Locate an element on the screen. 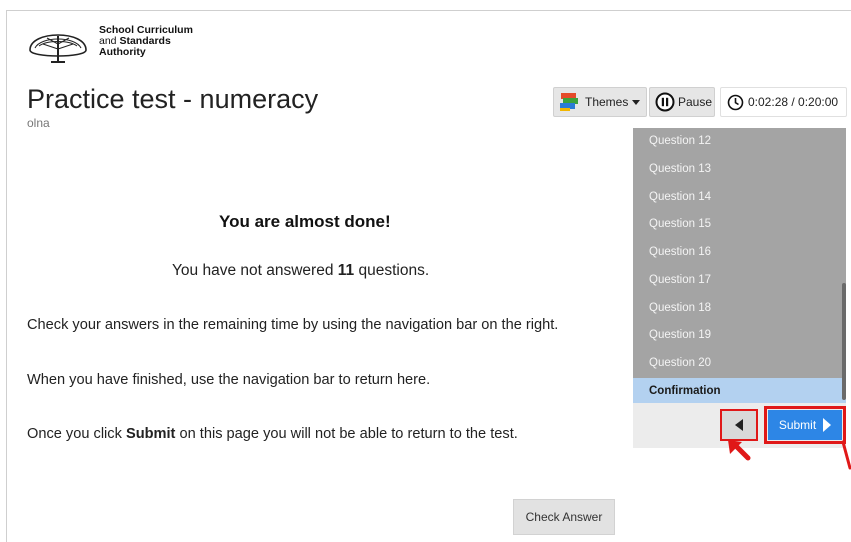 Image resolution: width=851 pixels, height=542 pixels. org-line-3: Authority is located at coordinates (122, 52).